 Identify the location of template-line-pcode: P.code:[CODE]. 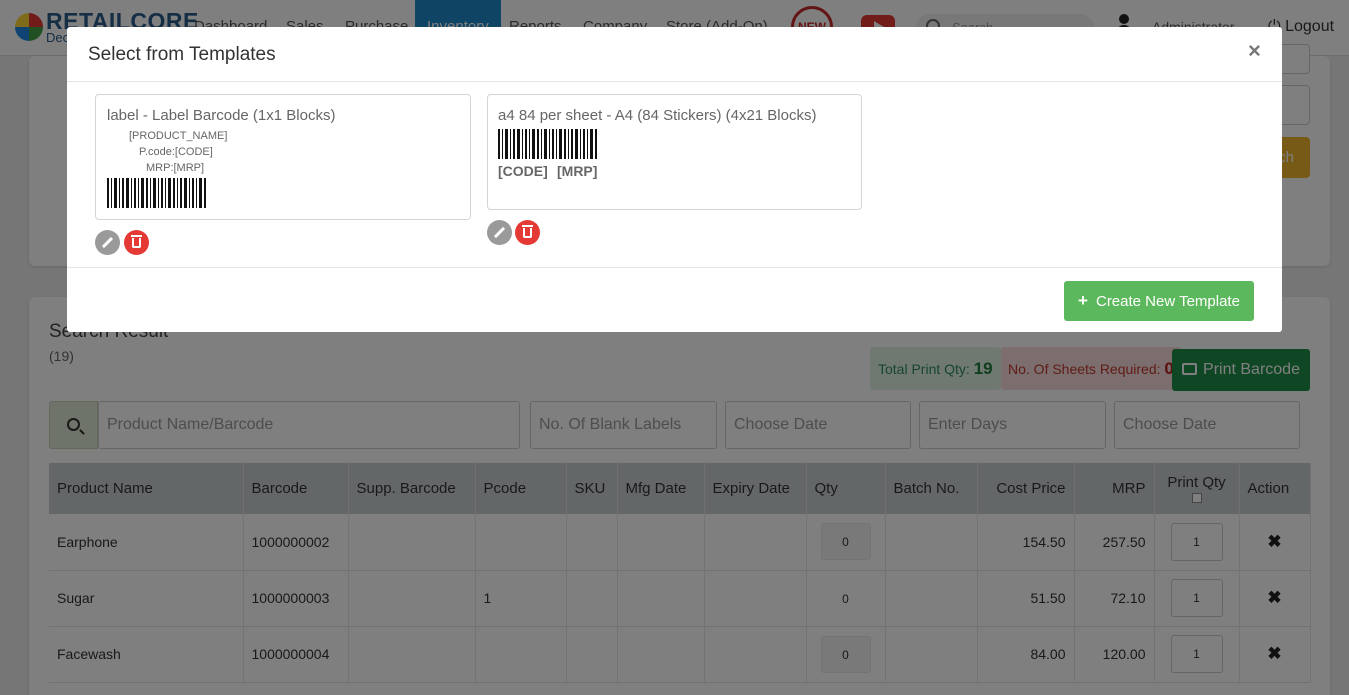
(176, 152).